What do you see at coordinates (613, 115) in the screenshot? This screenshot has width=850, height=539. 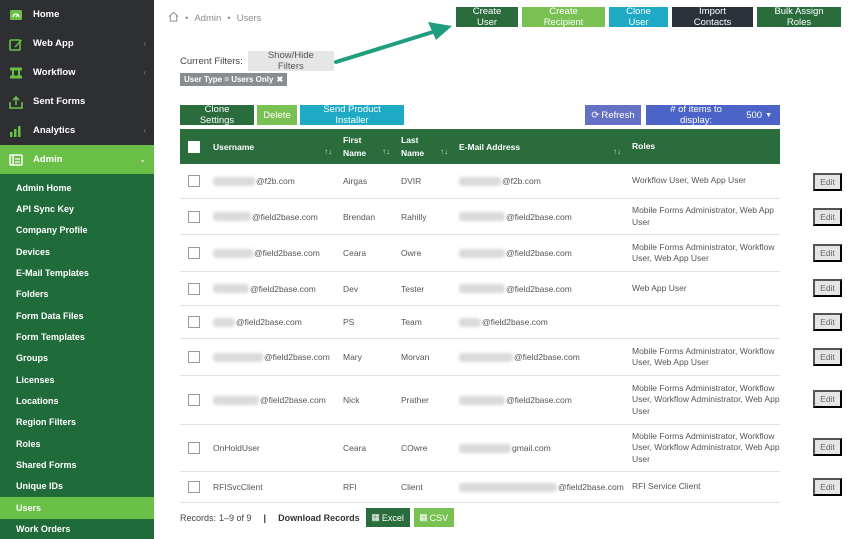 I see `refresh-button: ⟳ Refresh` at bounding box center [613, 115].